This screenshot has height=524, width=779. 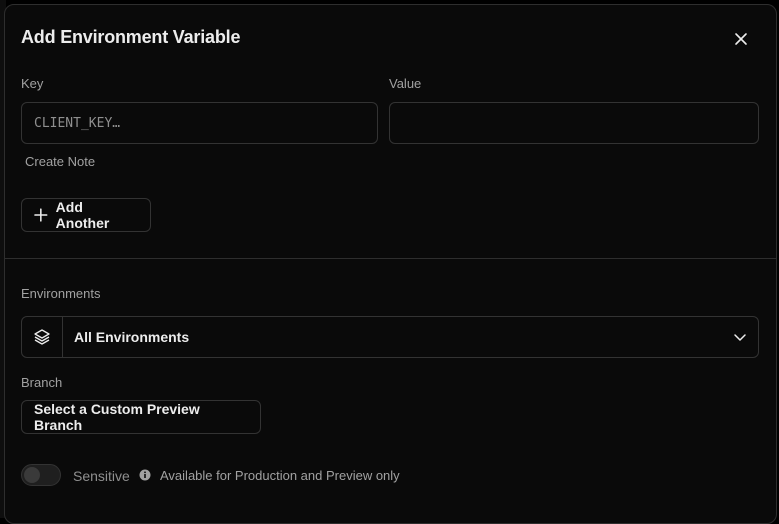 What do you see at coordinates (405, 83) in the screenshot?
I see `value-label: Value` at bounding box center [405, 83].